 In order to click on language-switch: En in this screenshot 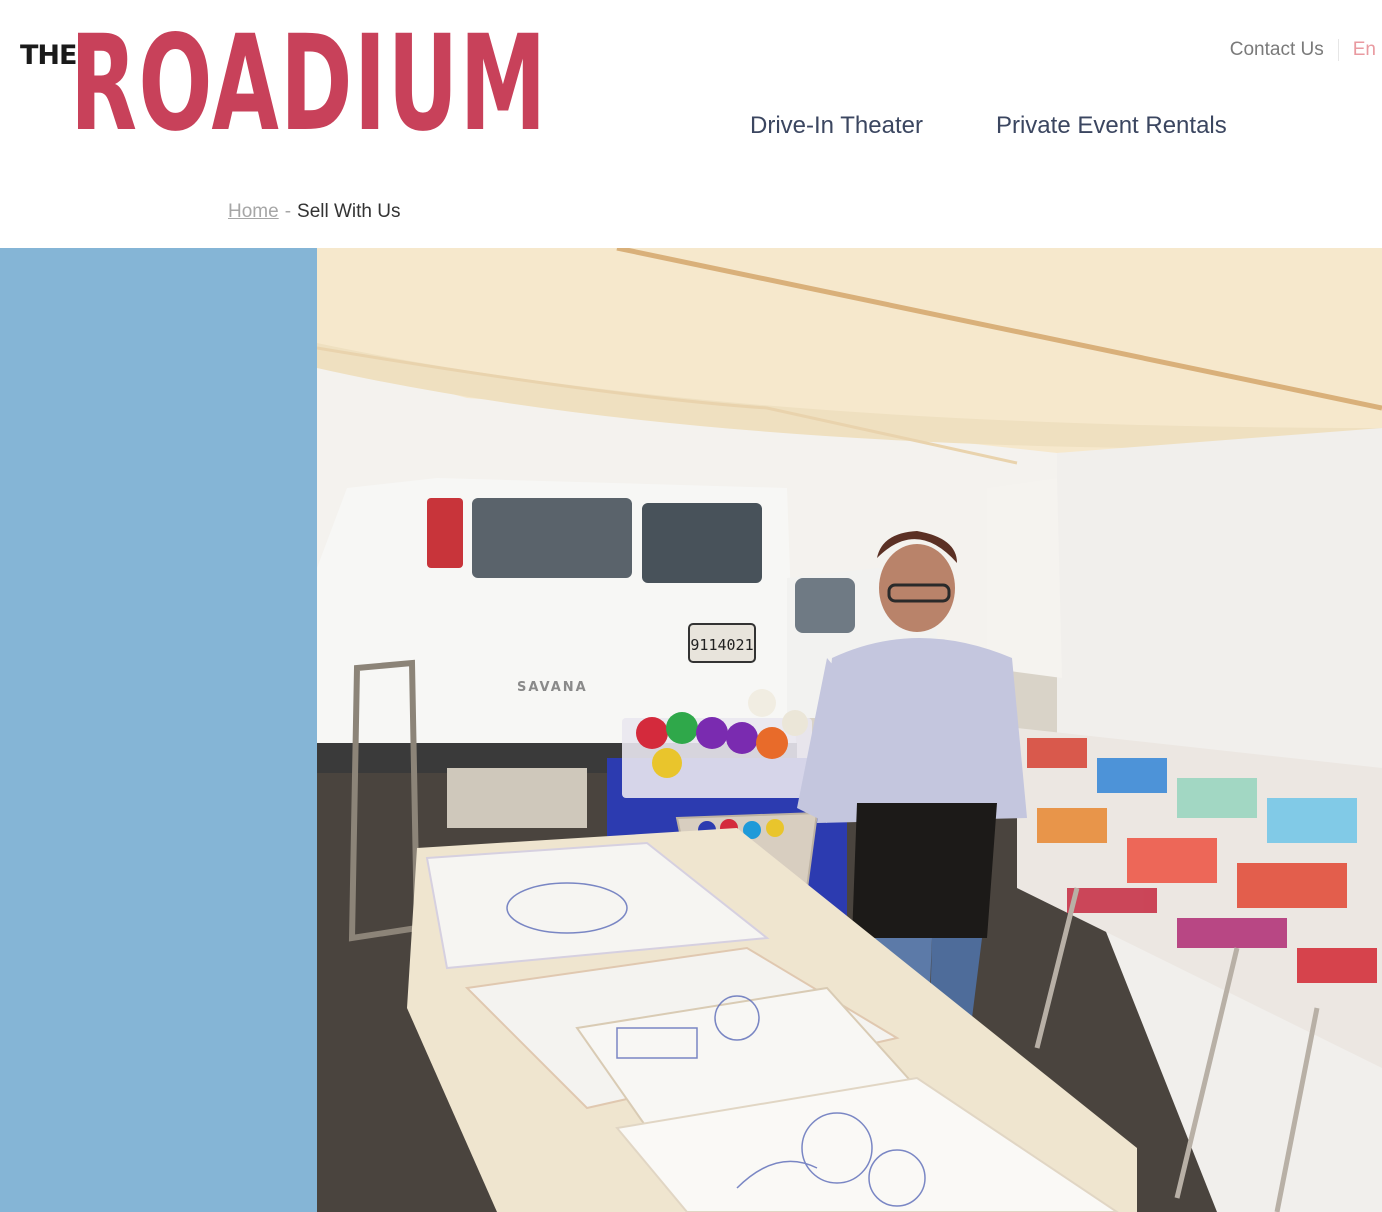, I will do `click(1364, 50)`.